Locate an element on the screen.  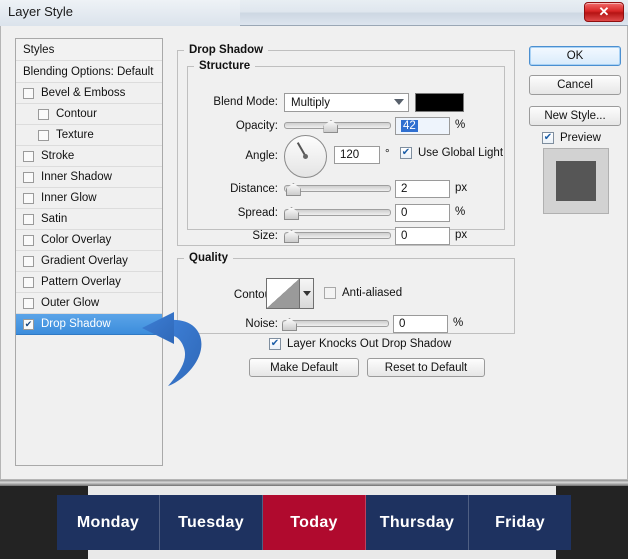
layer-knocks-out-checkbox is located at coordinates (275, 344).